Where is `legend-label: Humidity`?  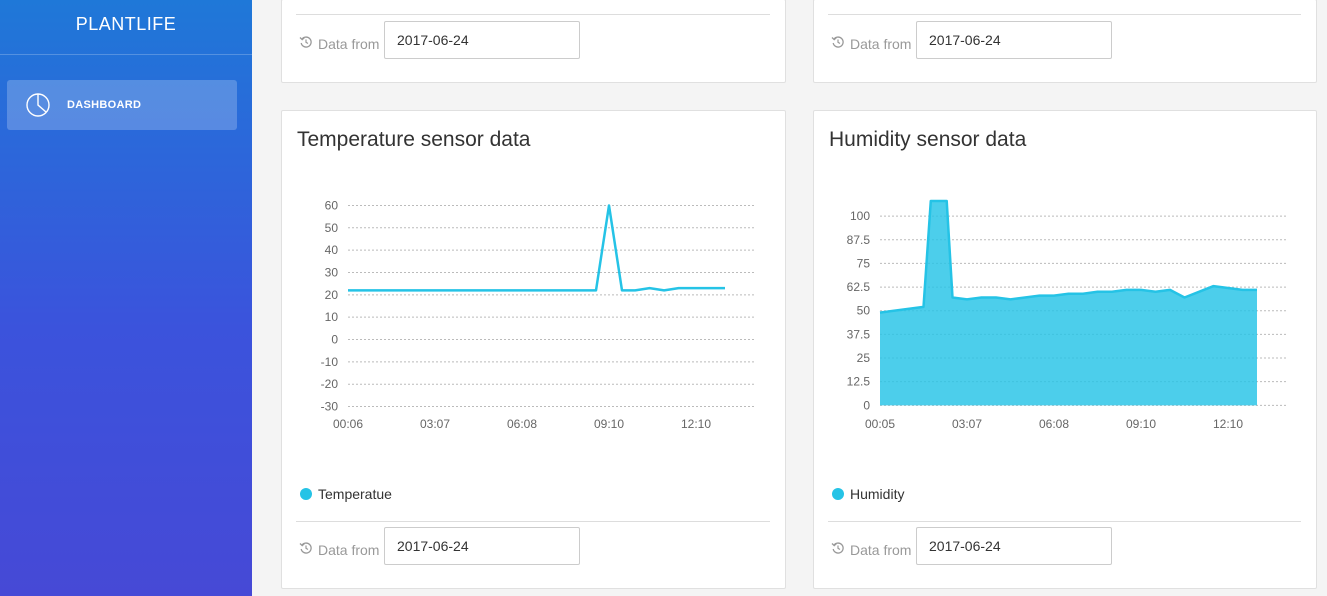 legend-label: Humidity is located at coordinates (877, 494).